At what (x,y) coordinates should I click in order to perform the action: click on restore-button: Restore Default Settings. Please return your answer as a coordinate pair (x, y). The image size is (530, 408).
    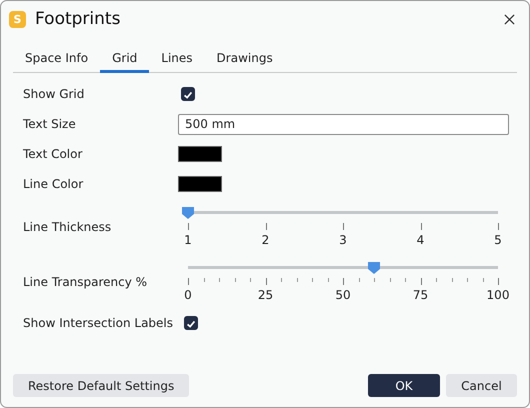
    Looking at the image, I should click on (101, 385).